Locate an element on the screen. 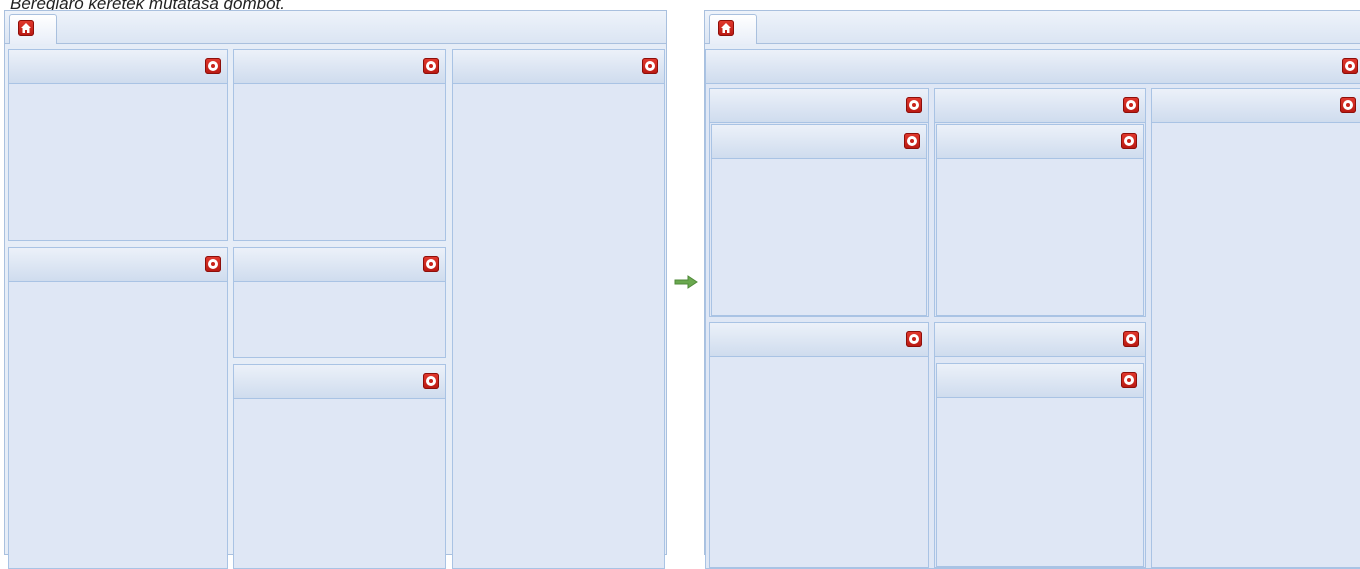 Image resolution: width=1360 pixels, height=569 pixels. right-arrow-icon is located at coordinates (686, 282).